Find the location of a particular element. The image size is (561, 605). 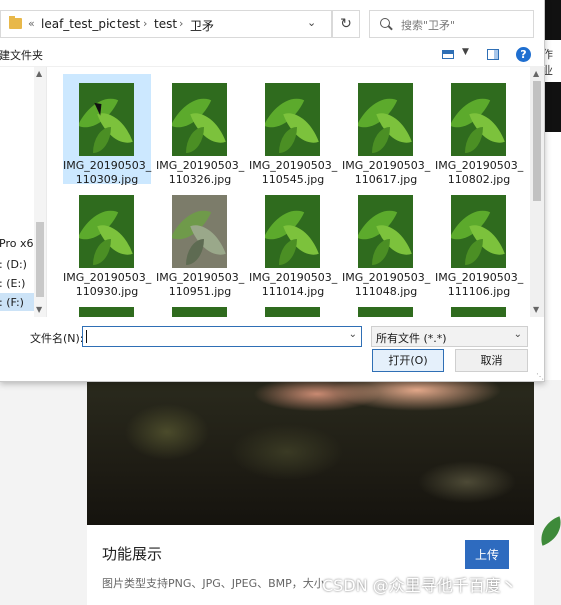

address-bar: « leaf_test_pic › test › test › 卫矛 ⌄ is located at coordinates (166, 24).